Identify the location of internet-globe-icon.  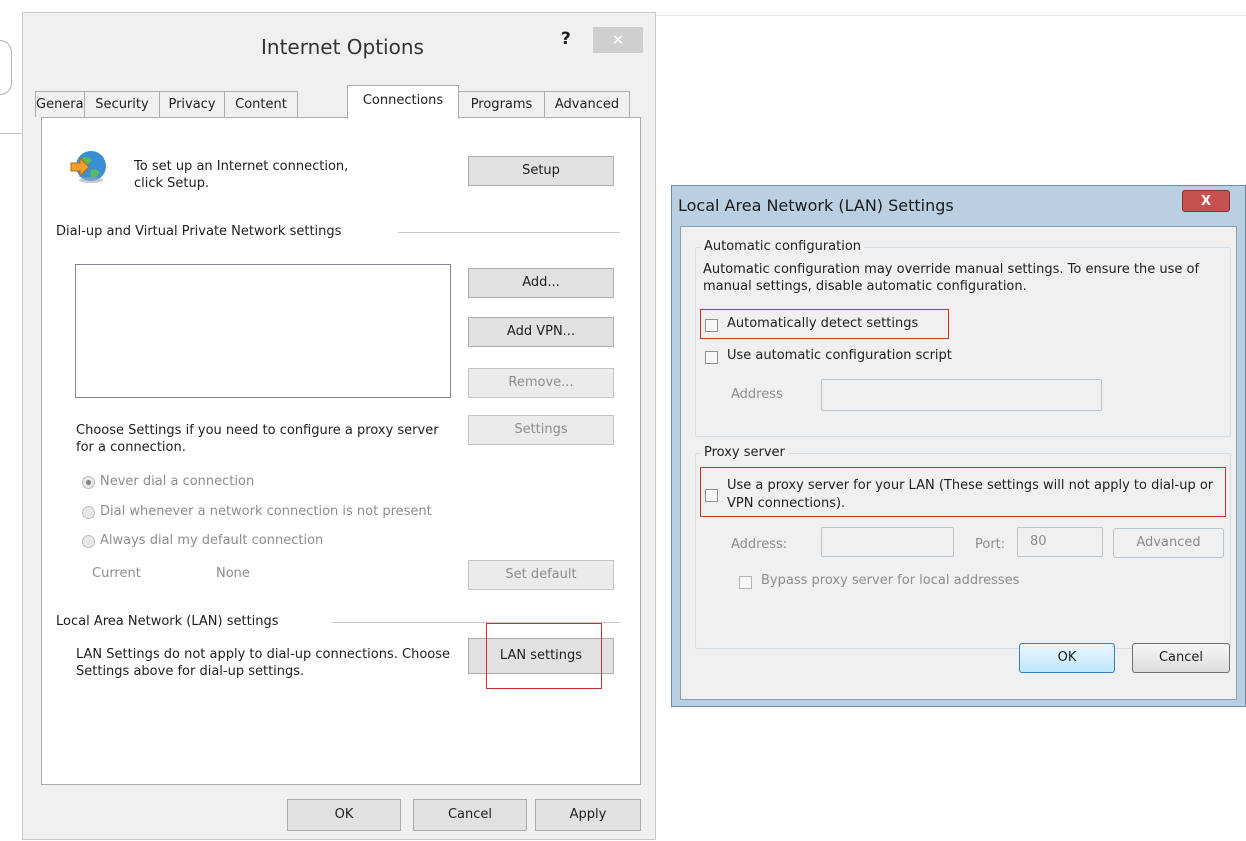
(88, 166).